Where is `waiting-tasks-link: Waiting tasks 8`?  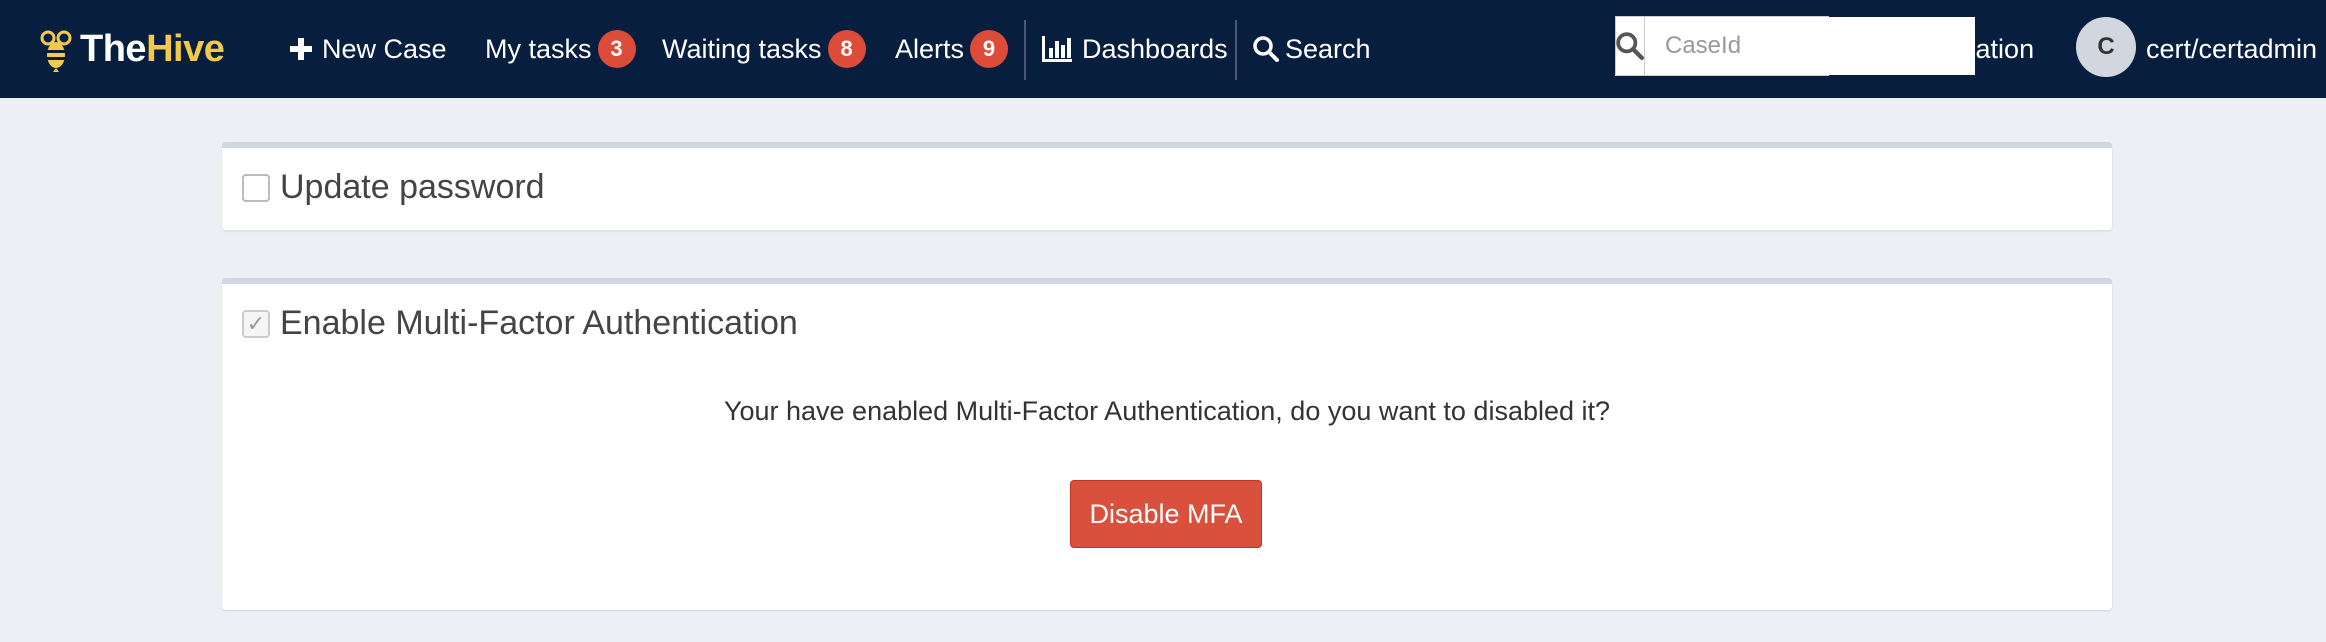 waiting-tasks-link: Waiting tasks 8 is located at coordinates (764, 49).